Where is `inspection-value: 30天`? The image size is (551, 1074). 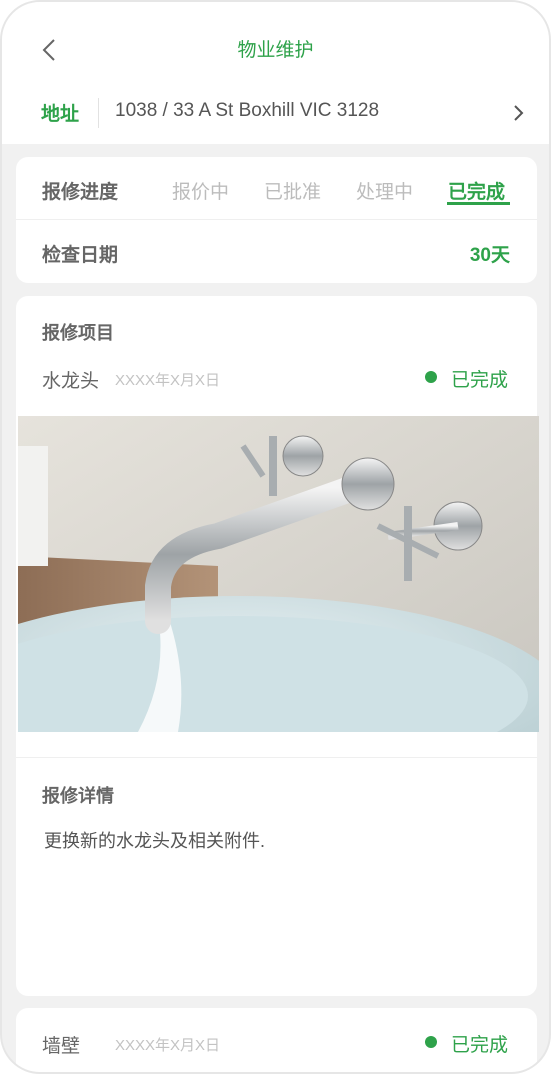 inspection-value: 30天 is located at coordinates (489, 255).